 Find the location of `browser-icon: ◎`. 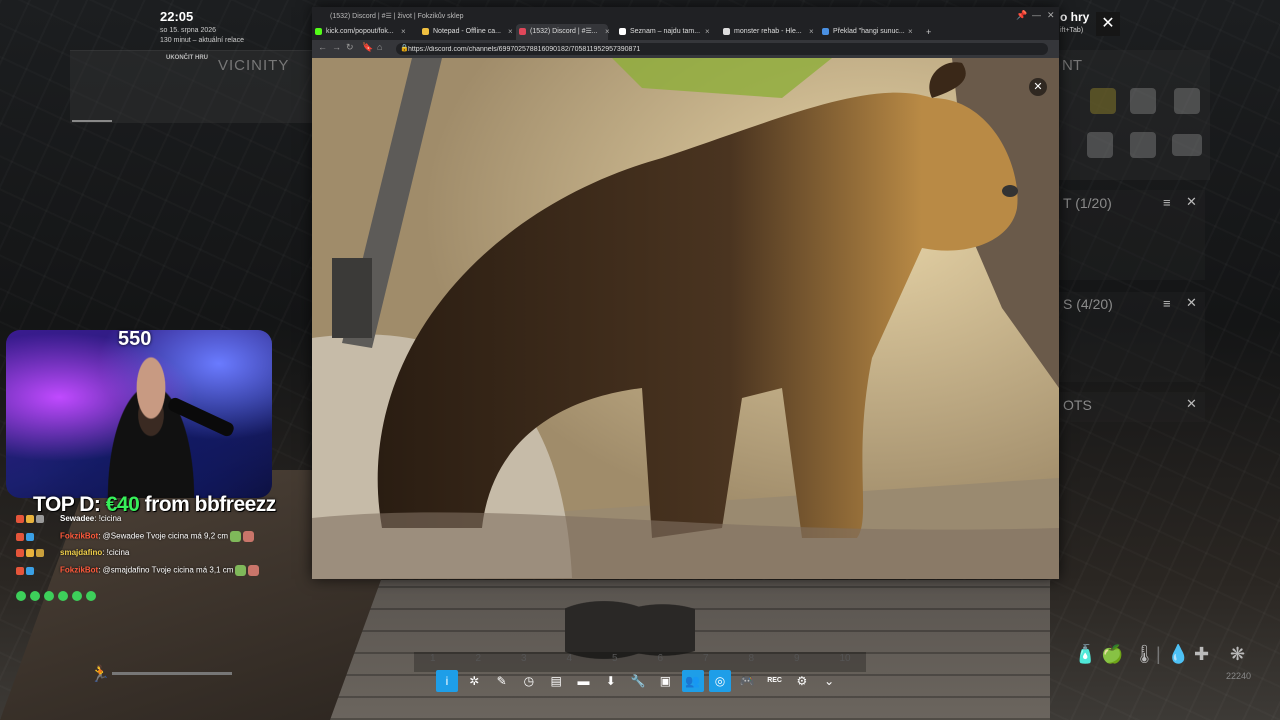

browser-icon: ◎ is located at coordinates (720, 681).